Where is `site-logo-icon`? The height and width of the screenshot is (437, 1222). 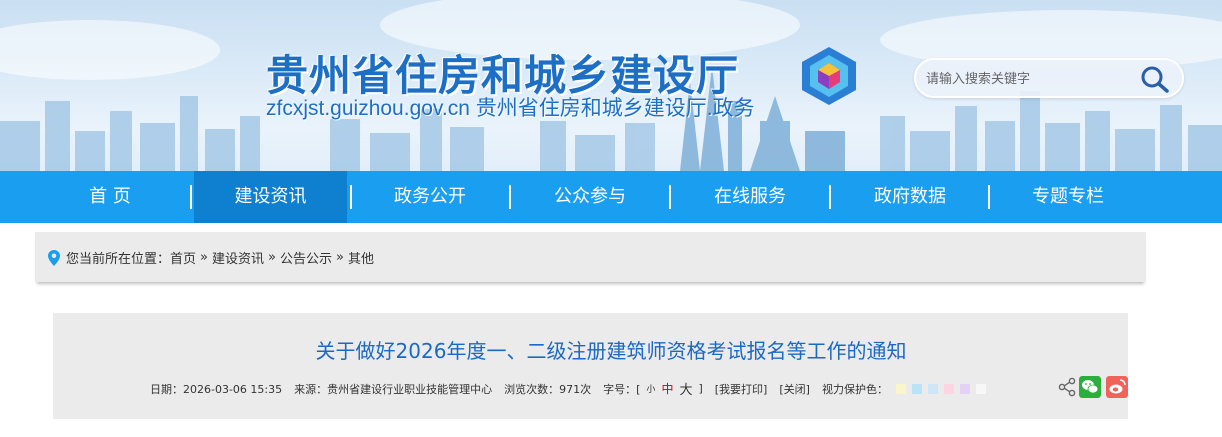 site-logo-icon is located at coordinates (829, 76).